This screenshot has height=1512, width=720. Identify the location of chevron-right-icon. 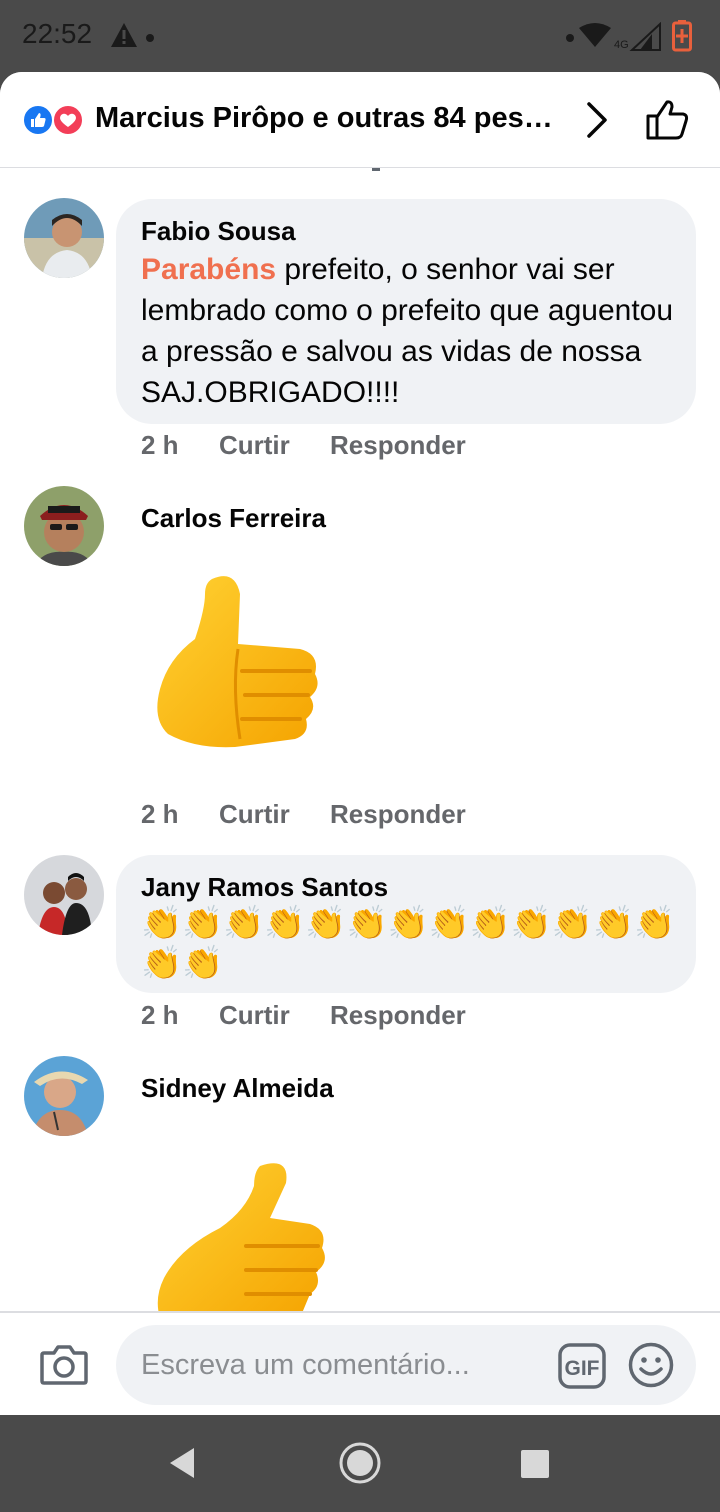
(597, 122).